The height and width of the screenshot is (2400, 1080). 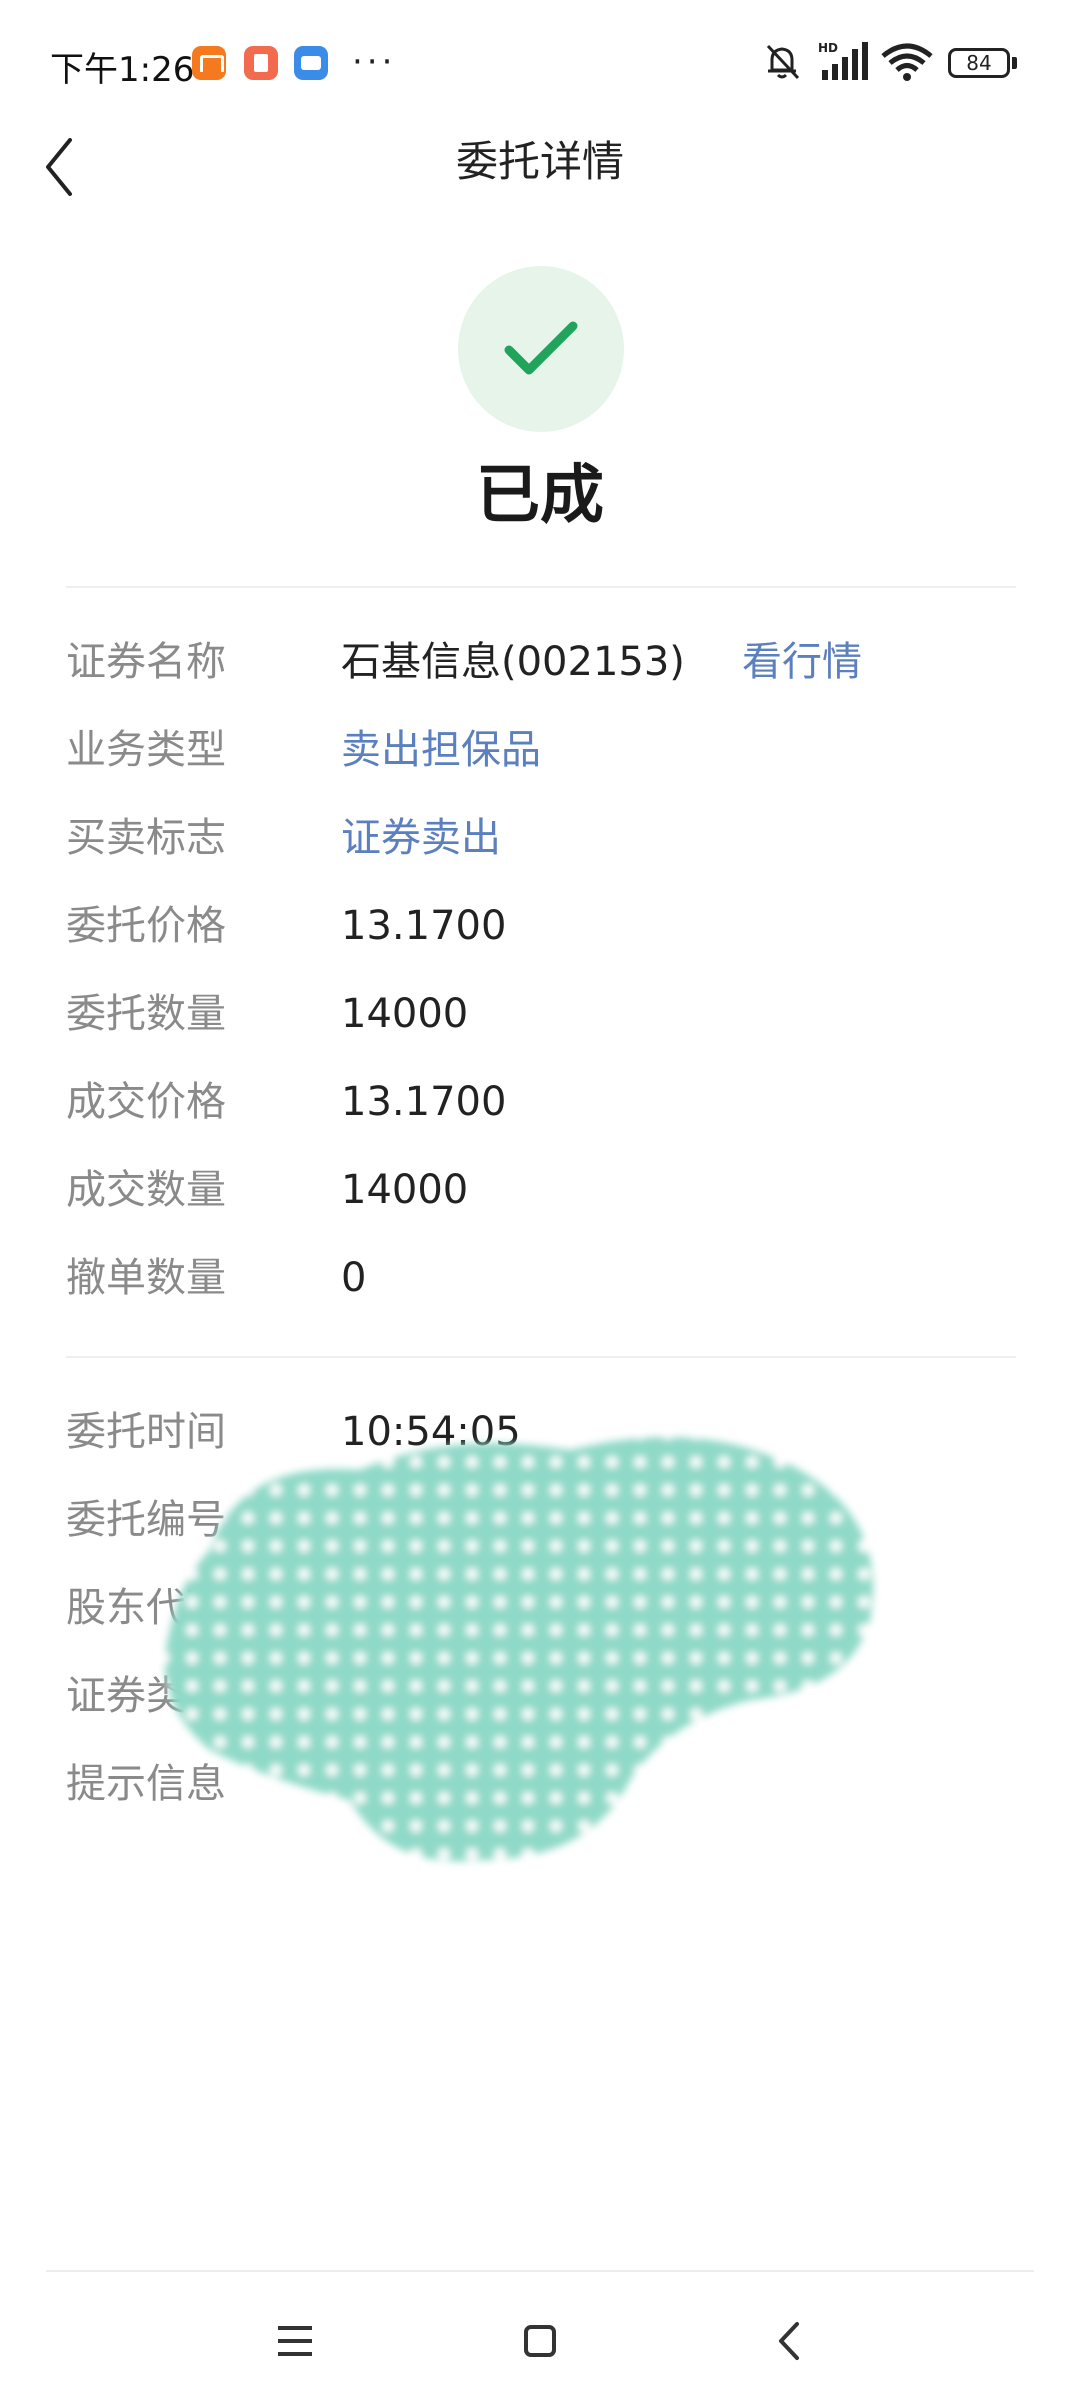 What do you see at coordinates (146, 1102) in the screenshot?
I see `detail-label: 成交价格` at bounding box center [146, 1102].